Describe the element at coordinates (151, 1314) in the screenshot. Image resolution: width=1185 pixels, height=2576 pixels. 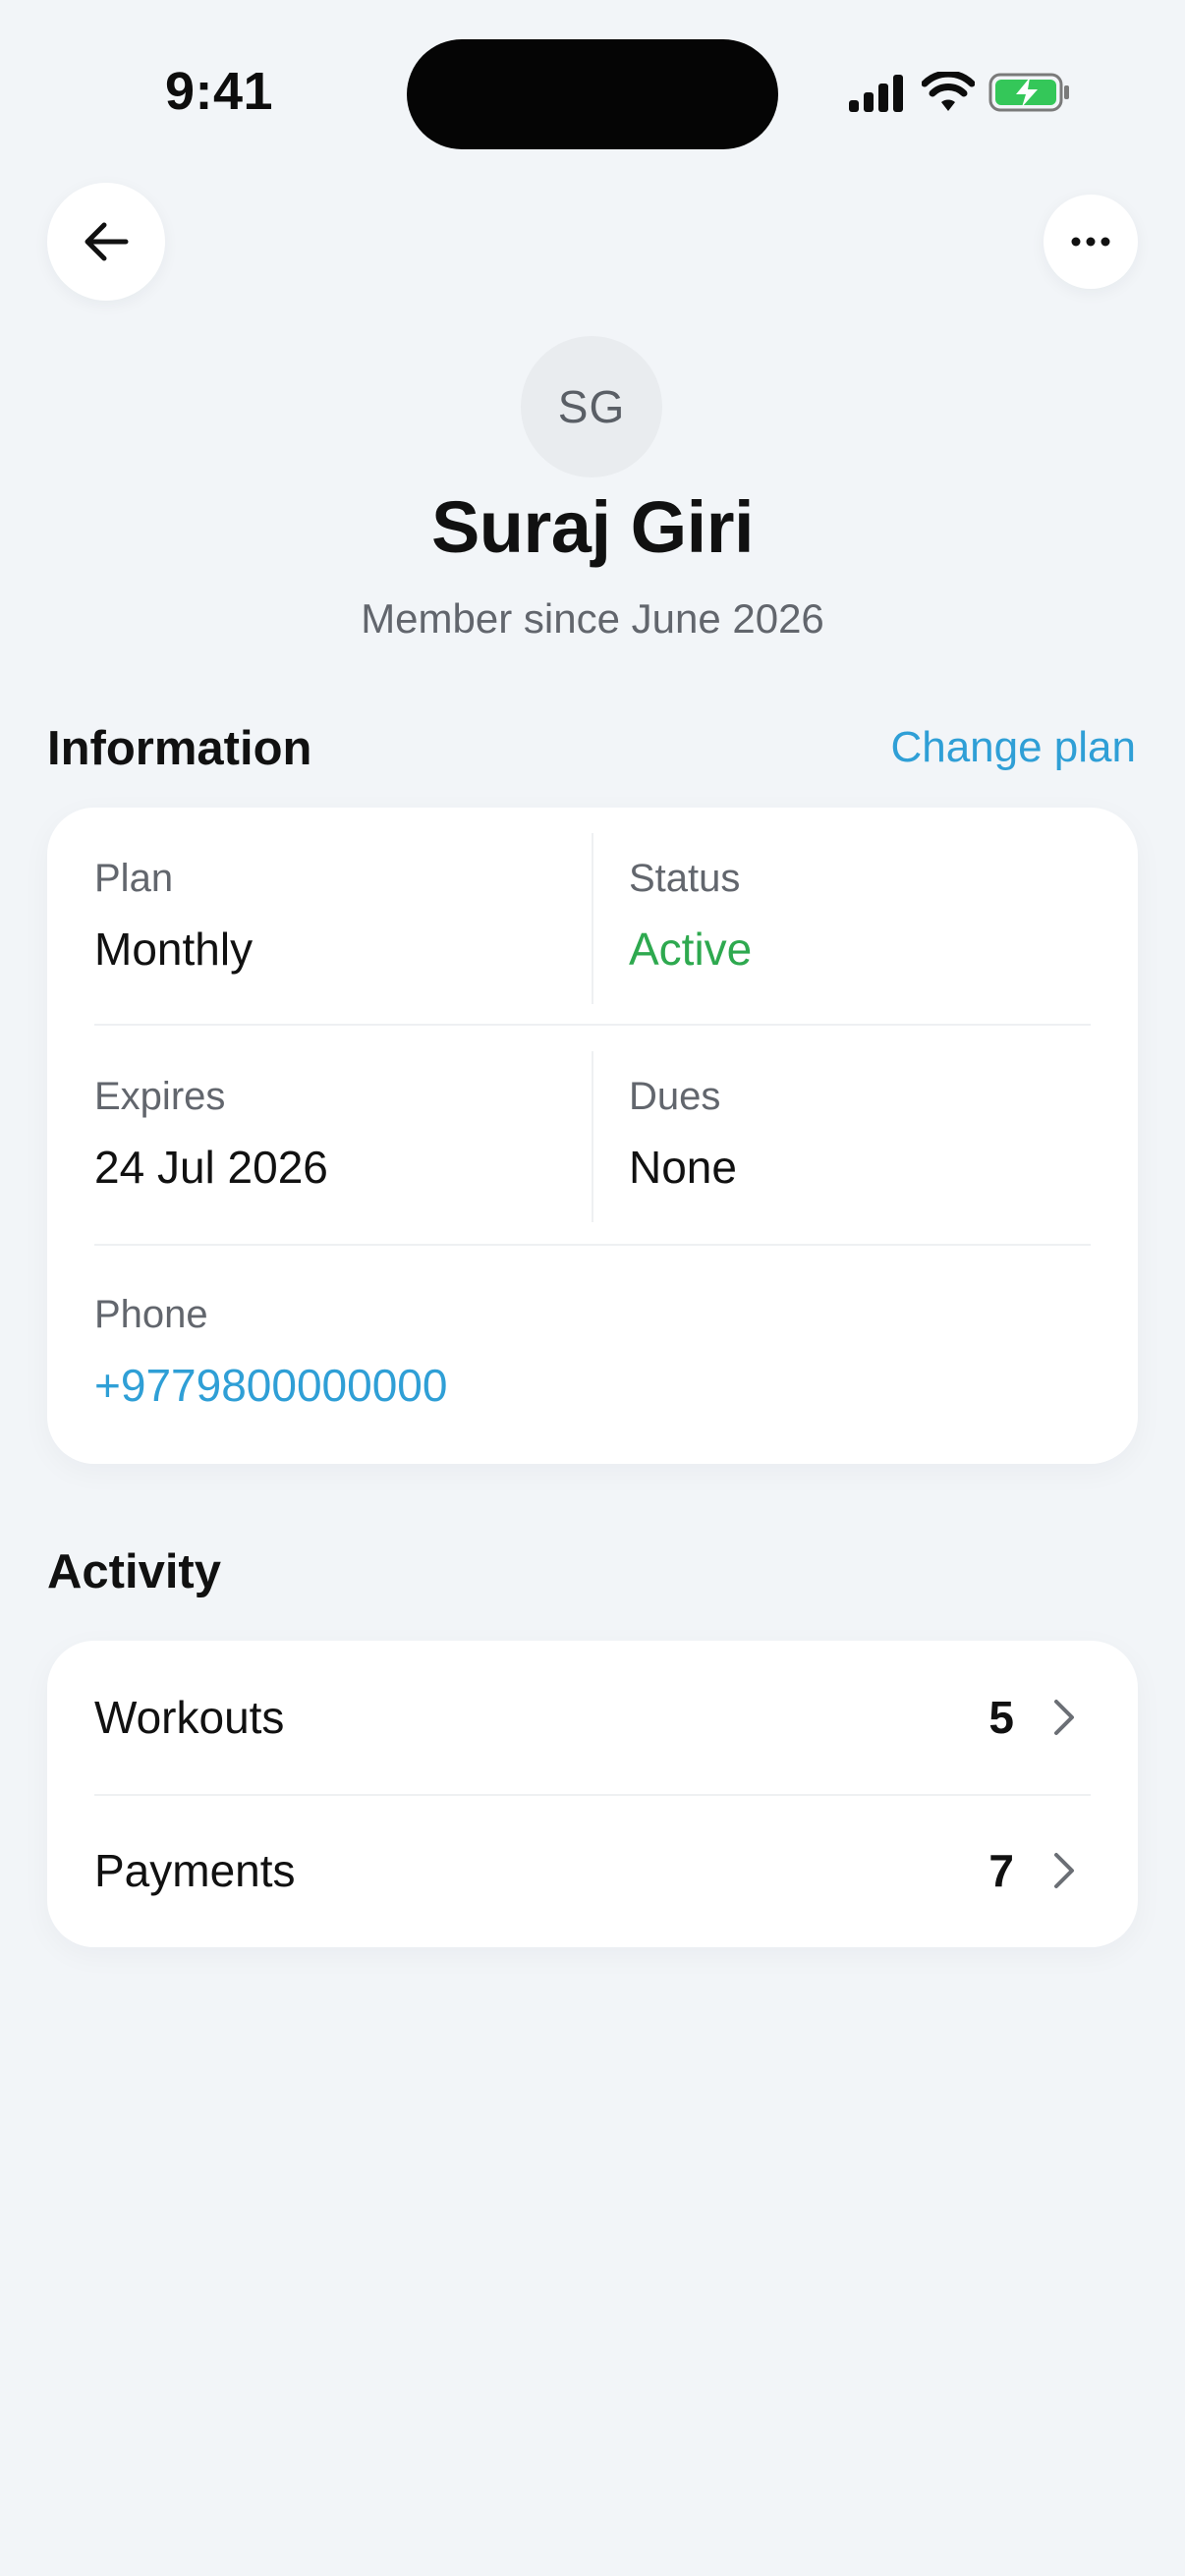
I see `phone-label: Phone` at that location.